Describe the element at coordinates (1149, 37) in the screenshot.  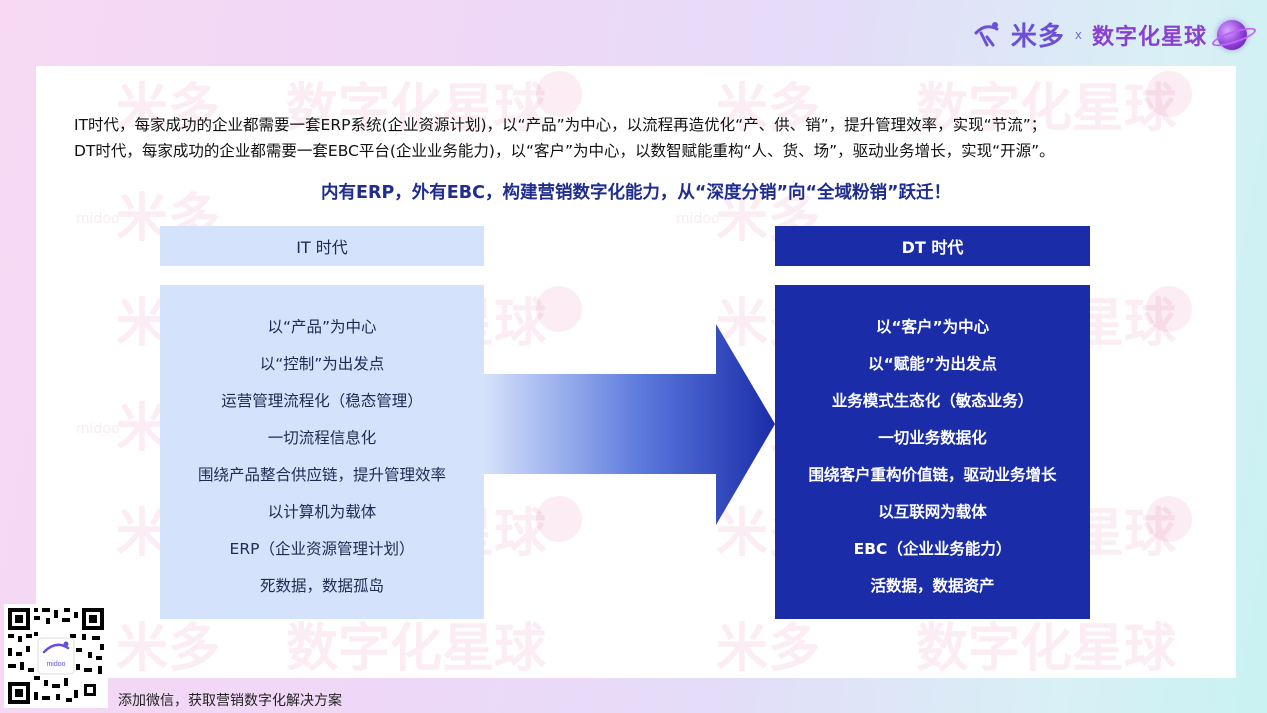
I see `brand-planet-text: 数字化星球` at that location.